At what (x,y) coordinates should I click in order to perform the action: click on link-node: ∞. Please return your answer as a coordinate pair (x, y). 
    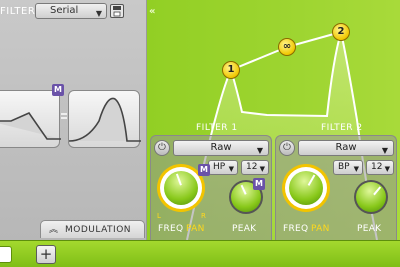
    Looking at the image, I should click on (287, 47).